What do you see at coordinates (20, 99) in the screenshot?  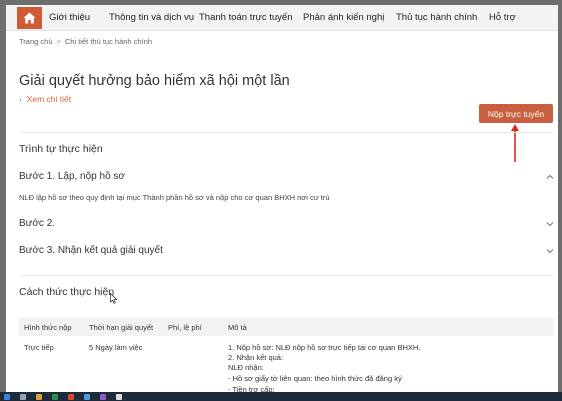 I see `chevron-right-icon: ›` at bounding box center [20, 99].